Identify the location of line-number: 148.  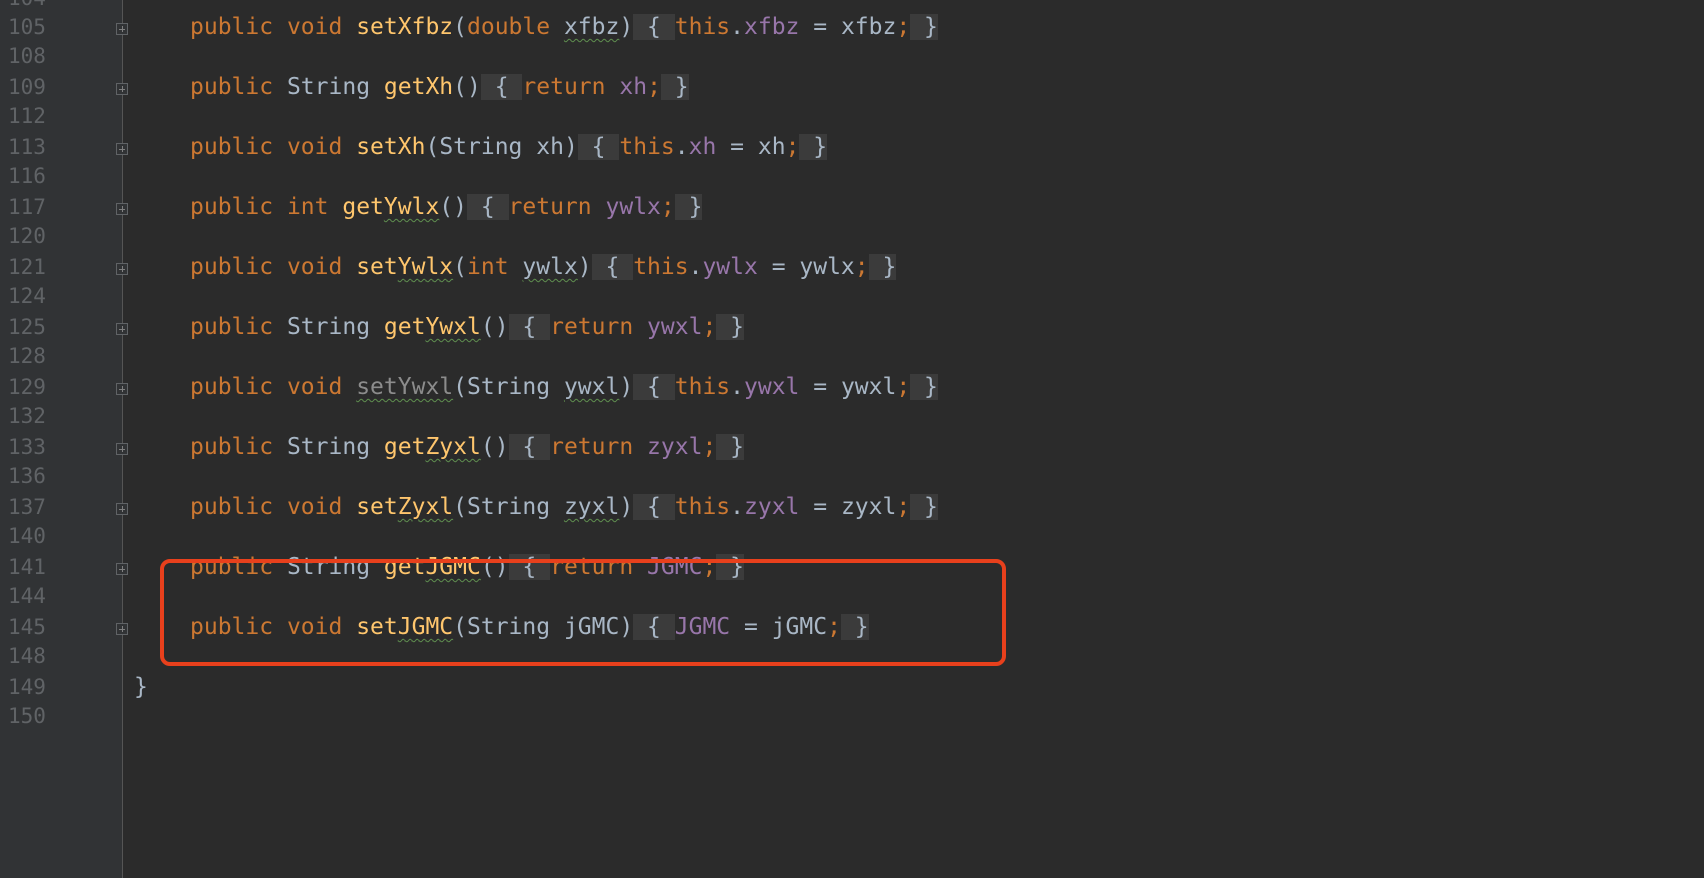
(27, 656).